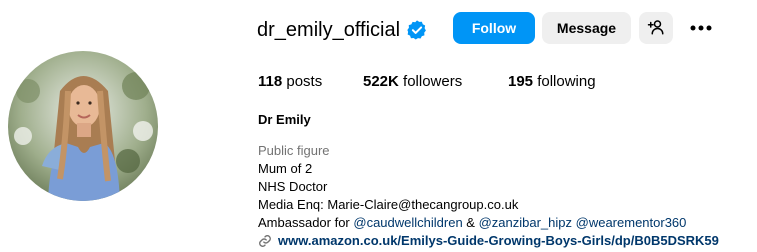  Describe the element at coordinates (494, 28) in the screenshot. I see `follow-button: Follow` at that location.